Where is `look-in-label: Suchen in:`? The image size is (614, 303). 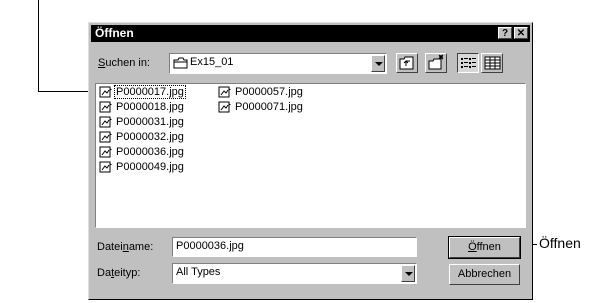 look-in-label: Suchen in: is located at coordinates (124, 63).